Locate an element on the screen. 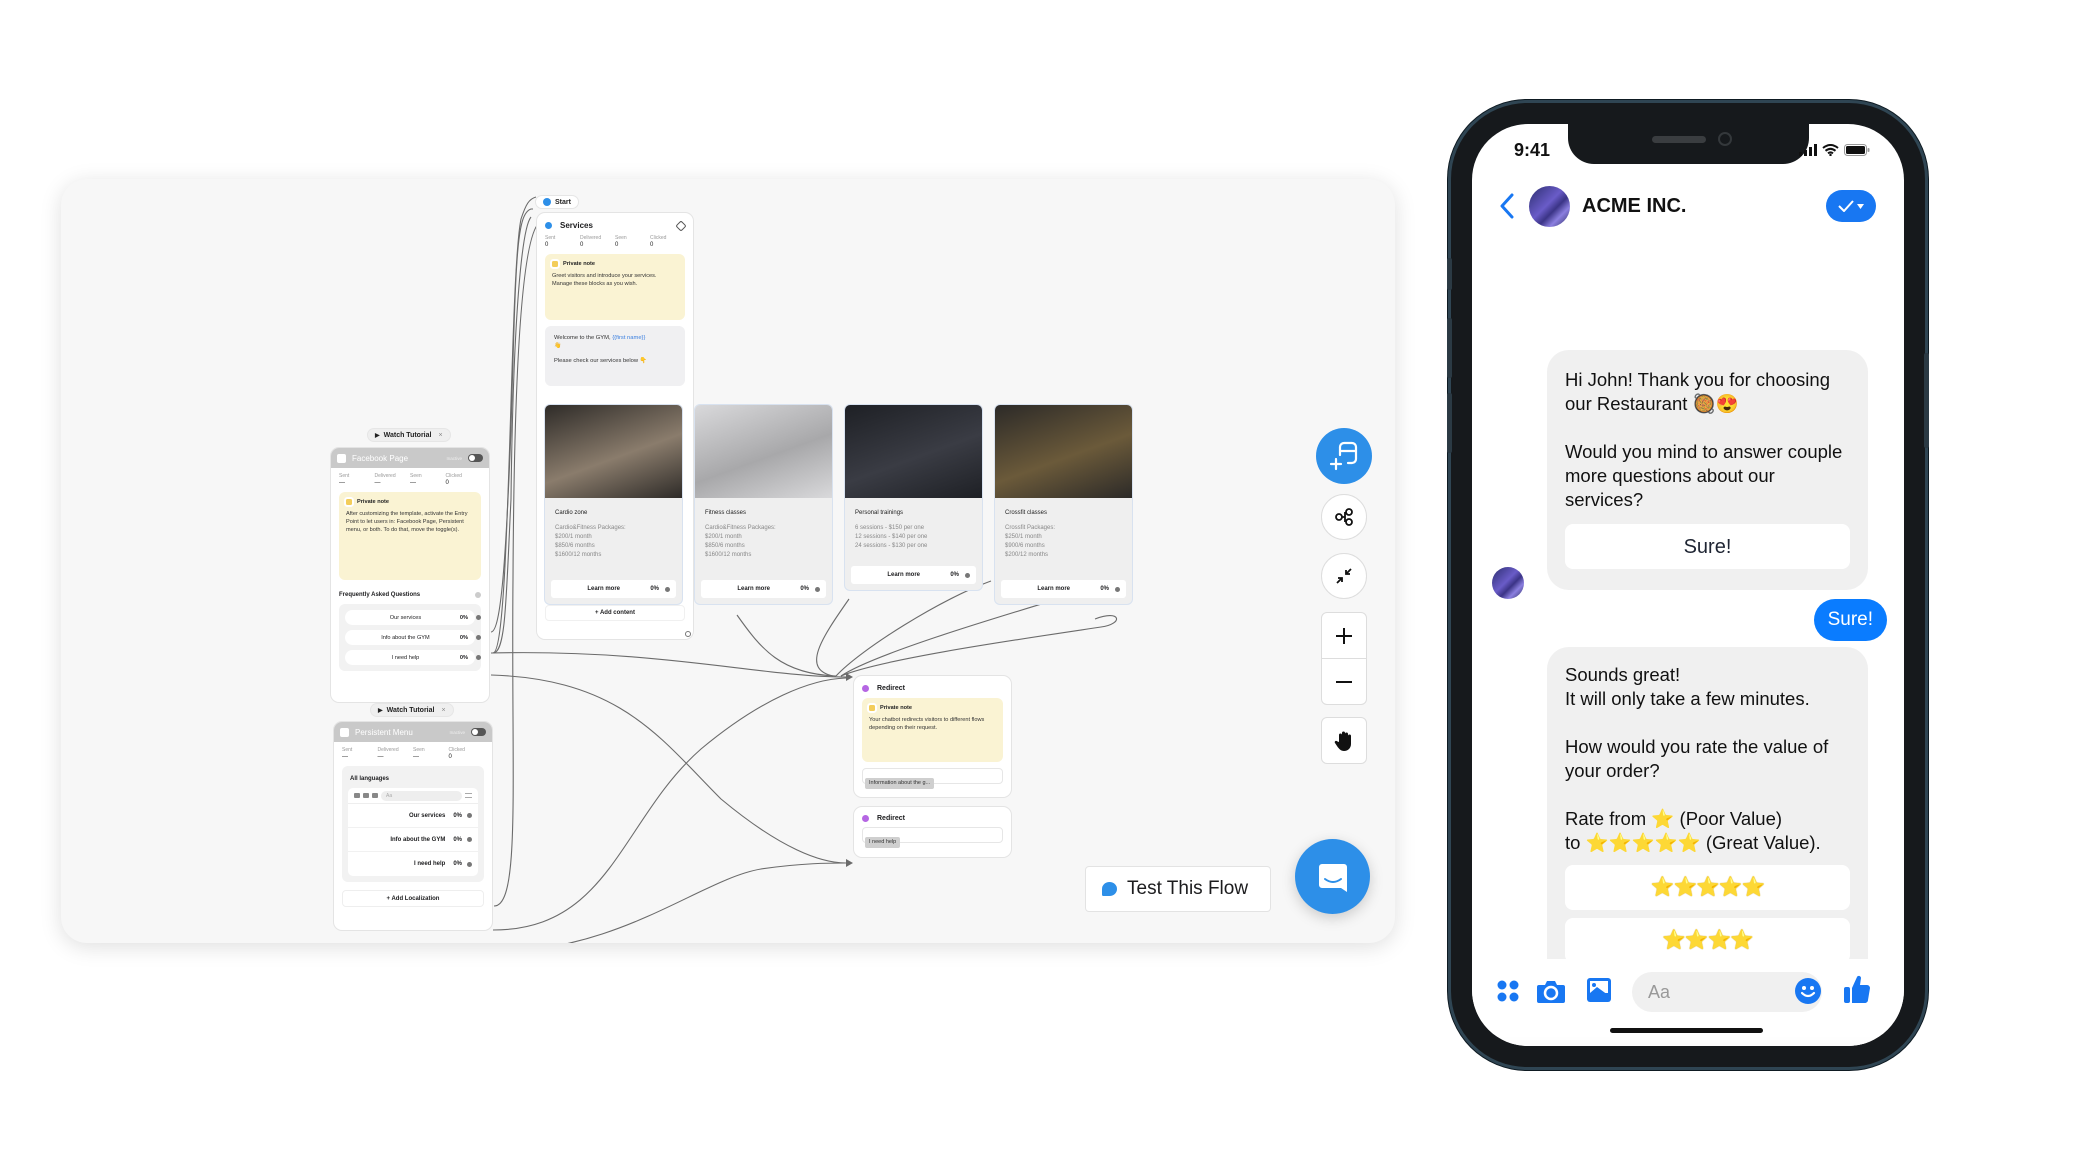  verified-dropdown-button is located at coordinates (1851, 206).